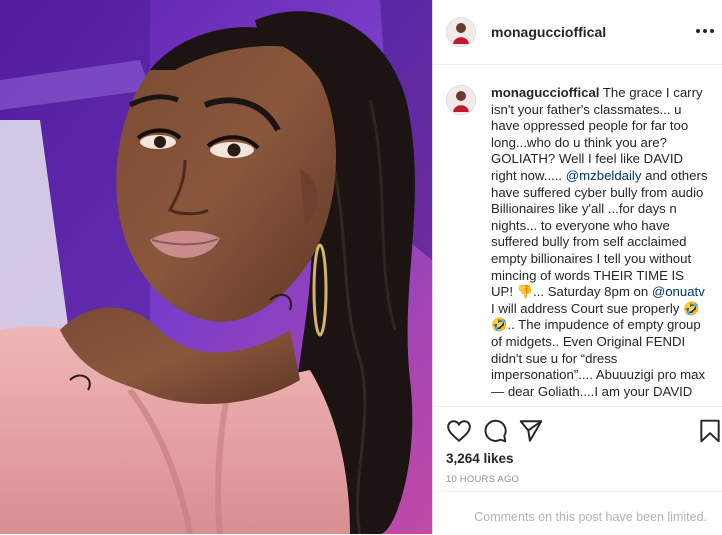 The height and width of the screenshot is (535, 722). What do you see at coordinates (604, 175) in the screenshot?
I see `mention-link: @mzbeldaily` at bounding box center [604, 175].